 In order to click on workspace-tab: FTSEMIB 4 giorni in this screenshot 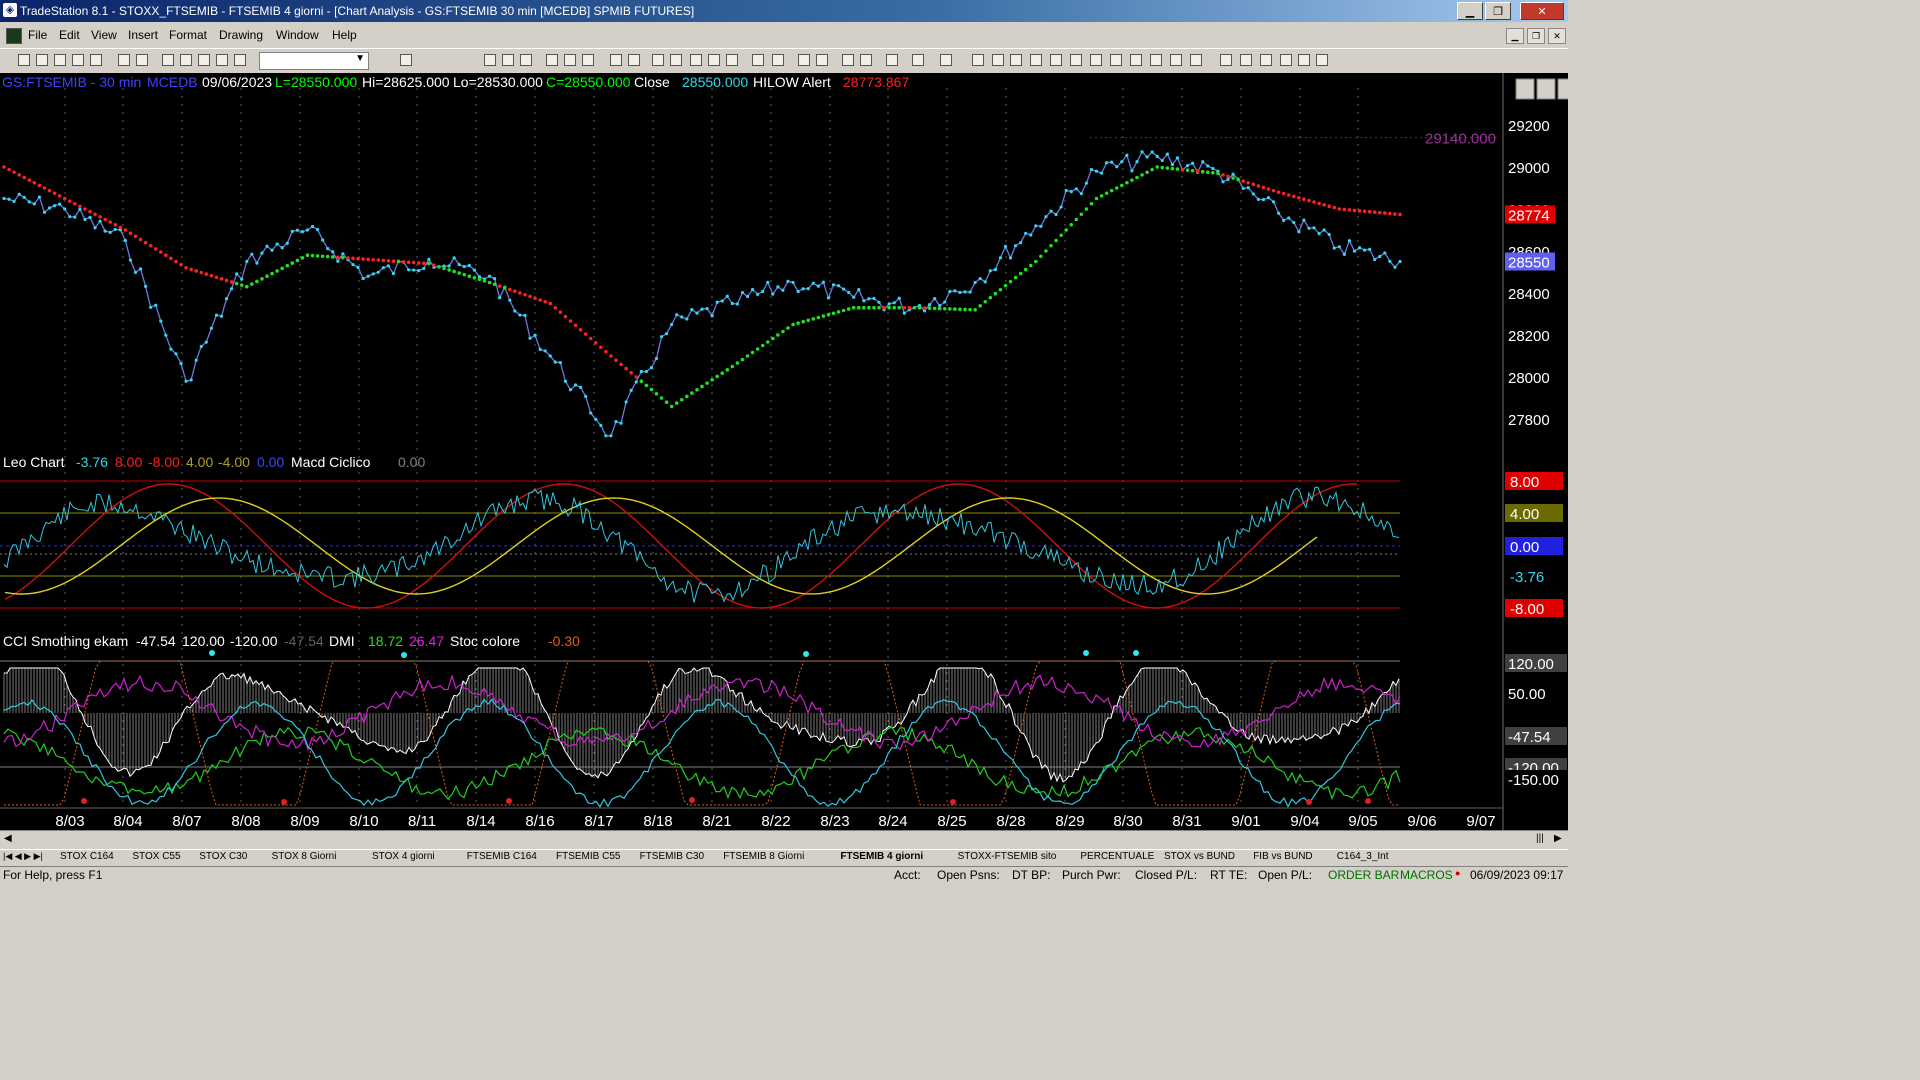, I will do `click(881, 856)`.